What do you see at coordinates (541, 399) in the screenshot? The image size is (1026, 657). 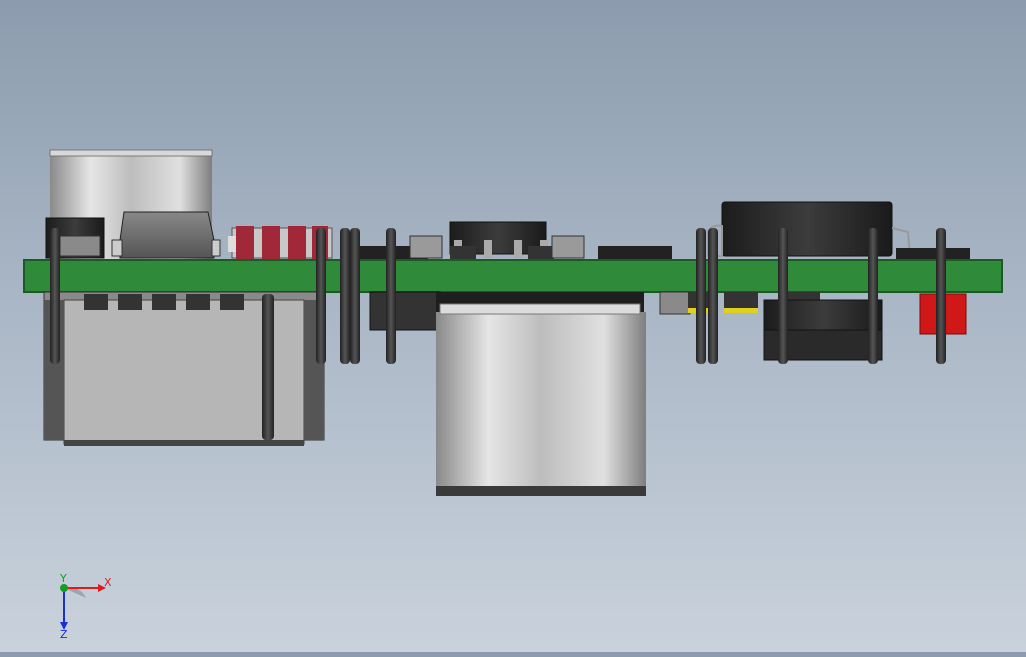 I see `bottom-electrolytic-capacitor` at bounding box center [541, 399].